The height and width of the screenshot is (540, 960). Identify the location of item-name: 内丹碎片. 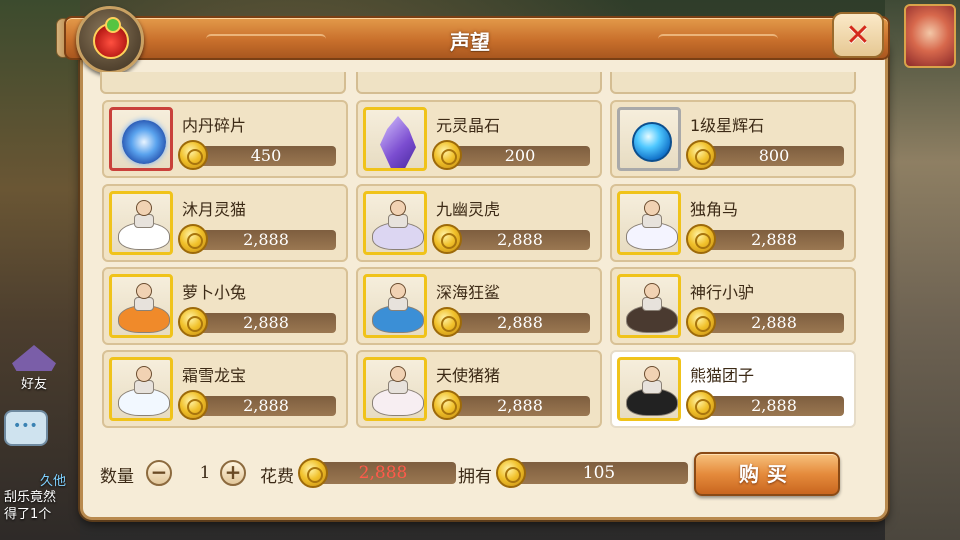
(214, 125).